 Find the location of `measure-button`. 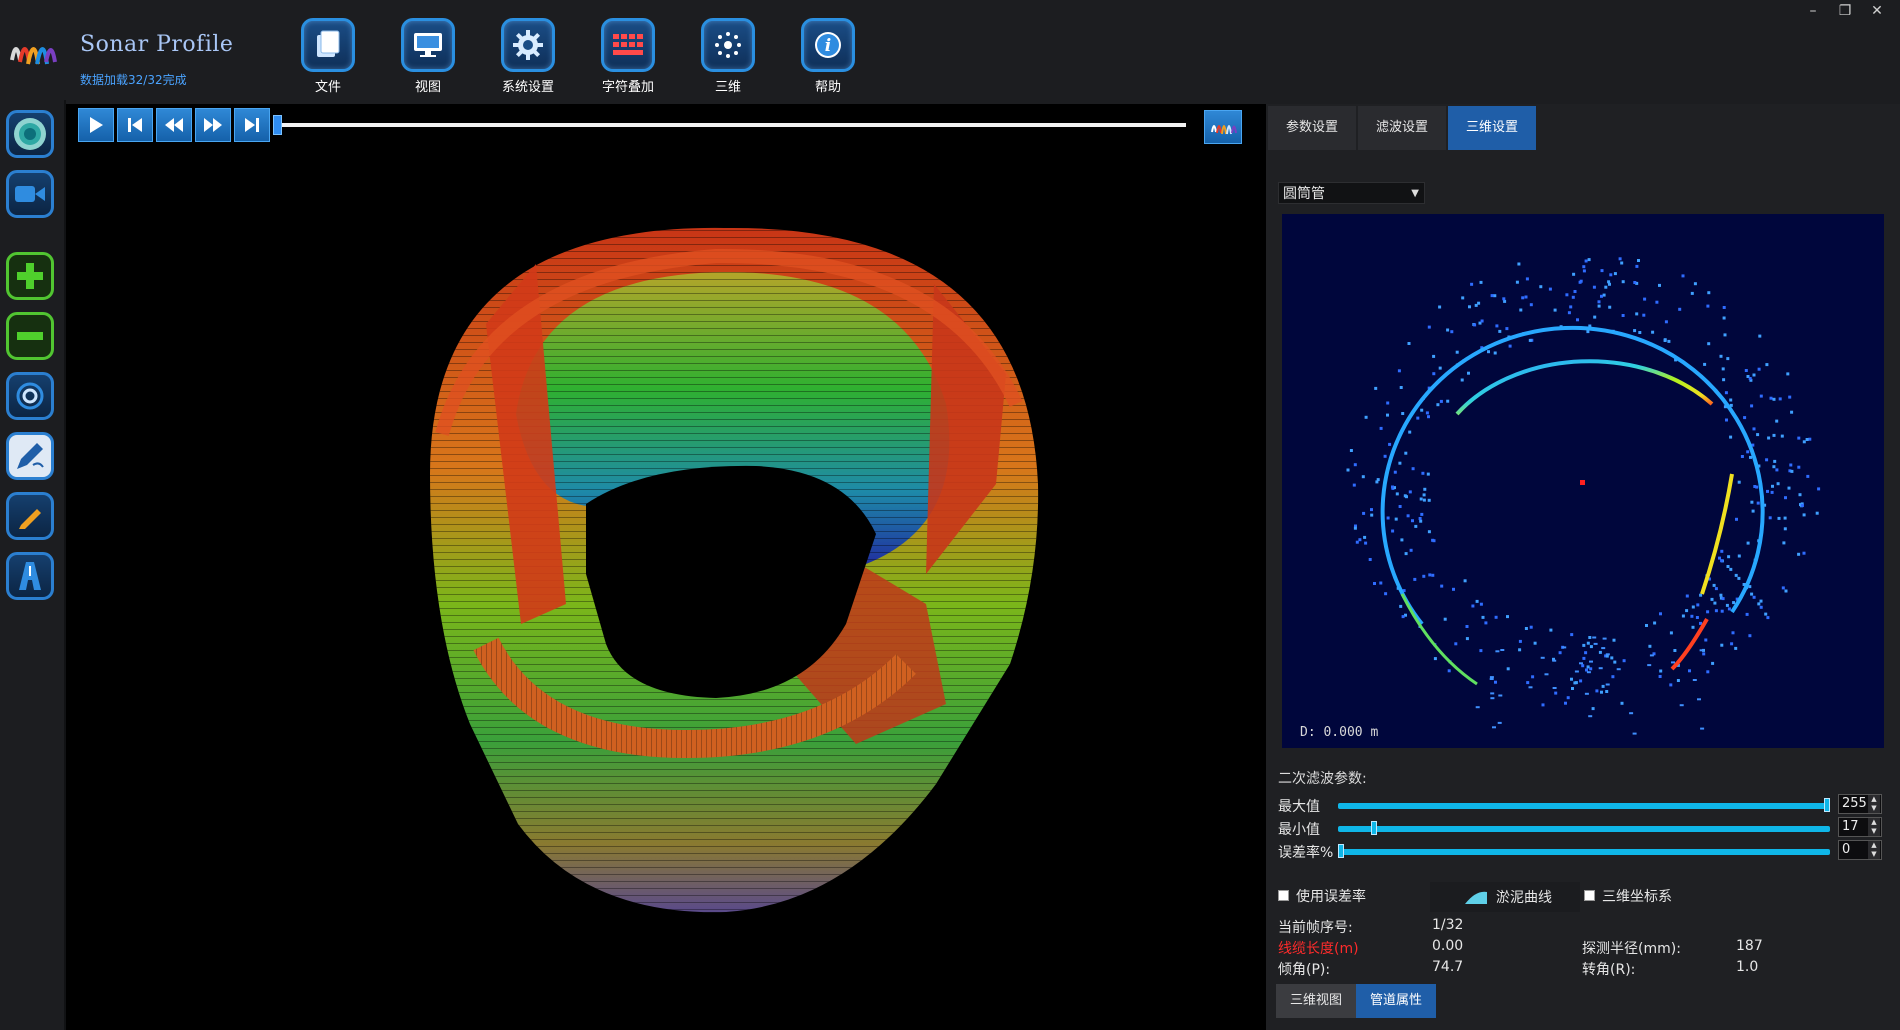

measure-button is located at coordinates (30, 516).